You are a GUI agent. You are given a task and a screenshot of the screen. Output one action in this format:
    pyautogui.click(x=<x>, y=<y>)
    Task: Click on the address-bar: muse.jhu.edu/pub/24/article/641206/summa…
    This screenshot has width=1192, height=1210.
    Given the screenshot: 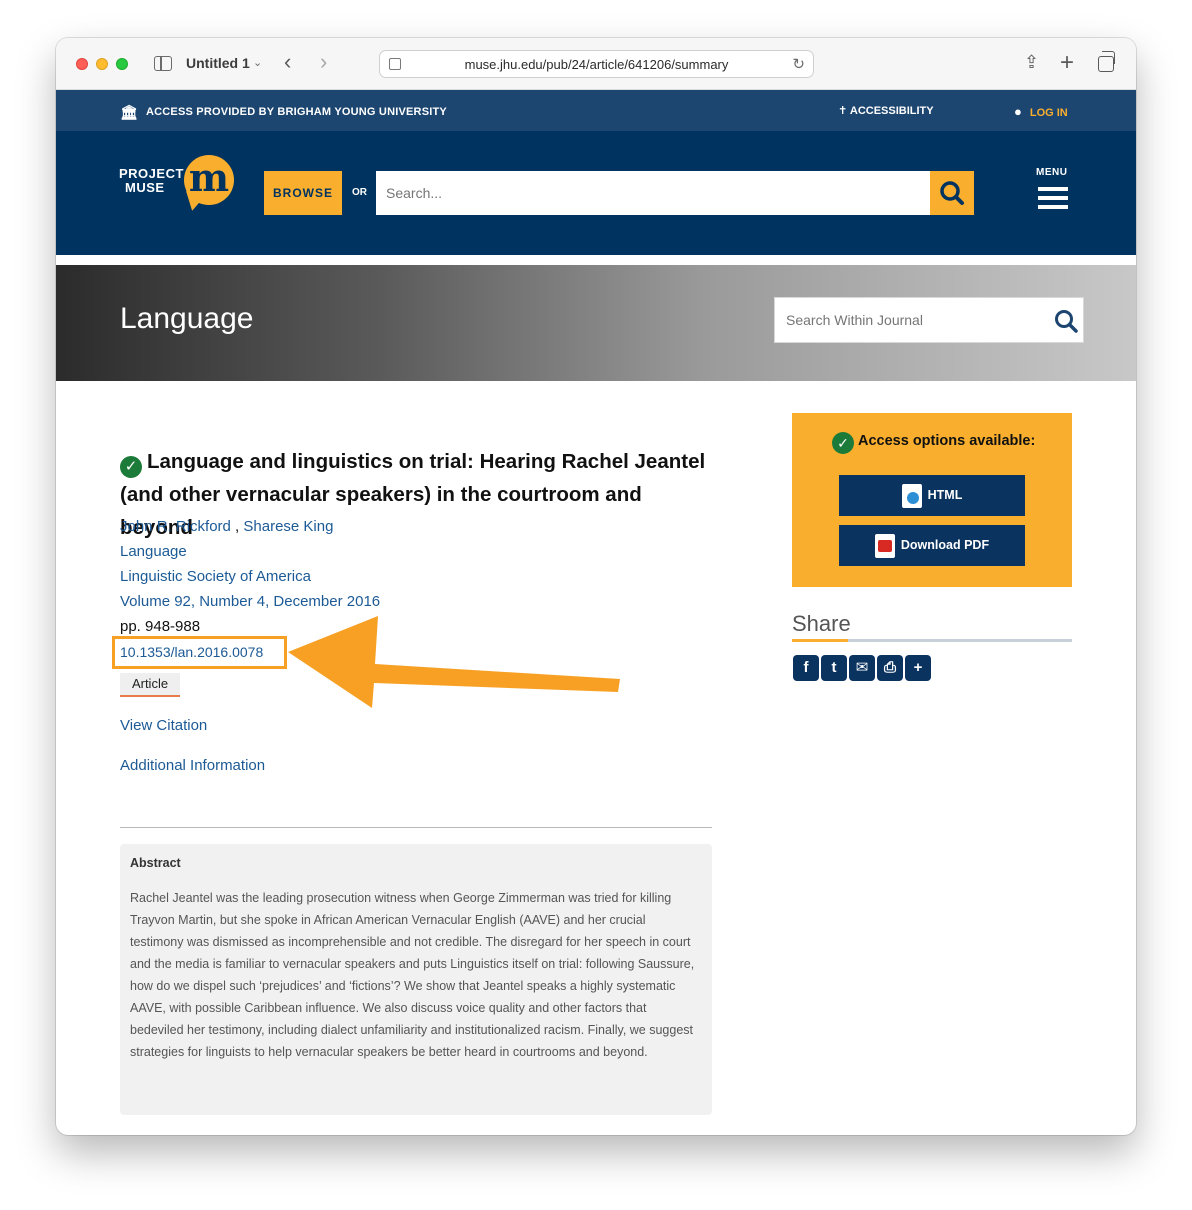 What is the action you would take?
    pyautogui.click(x=596, y=64)
    